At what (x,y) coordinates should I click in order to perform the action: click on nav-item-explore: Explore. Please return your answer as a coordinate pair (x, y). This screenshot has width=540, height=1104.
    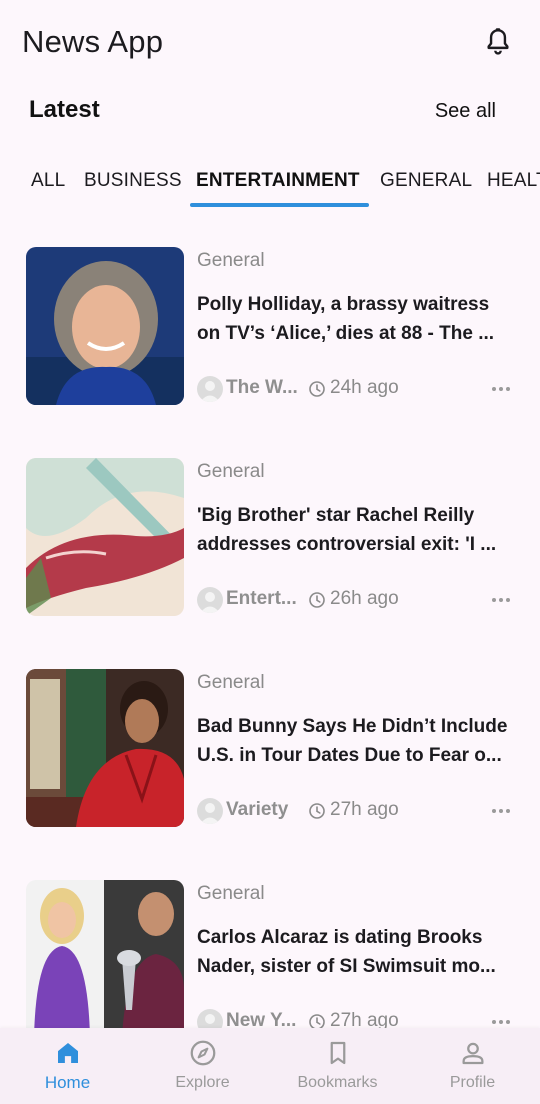
    Looking at the image, I should click on (202, 1066).